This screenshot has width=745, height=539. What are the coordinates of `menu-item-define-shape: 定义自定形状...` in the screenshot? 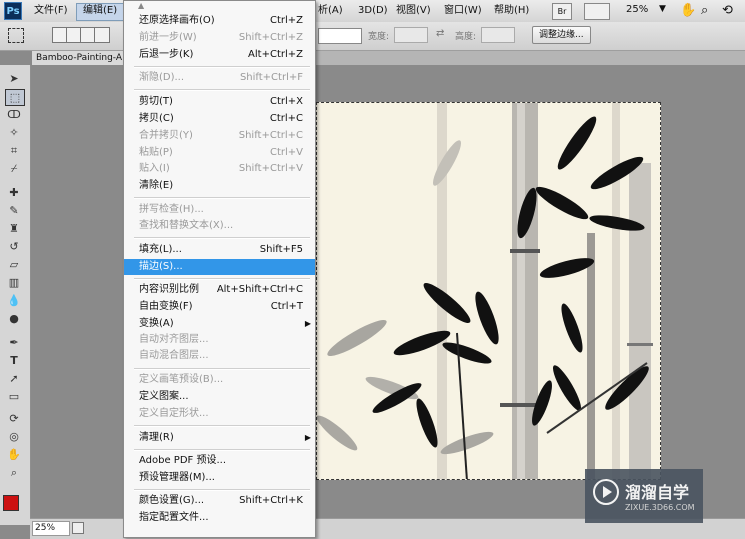 It's located at (174, 413).